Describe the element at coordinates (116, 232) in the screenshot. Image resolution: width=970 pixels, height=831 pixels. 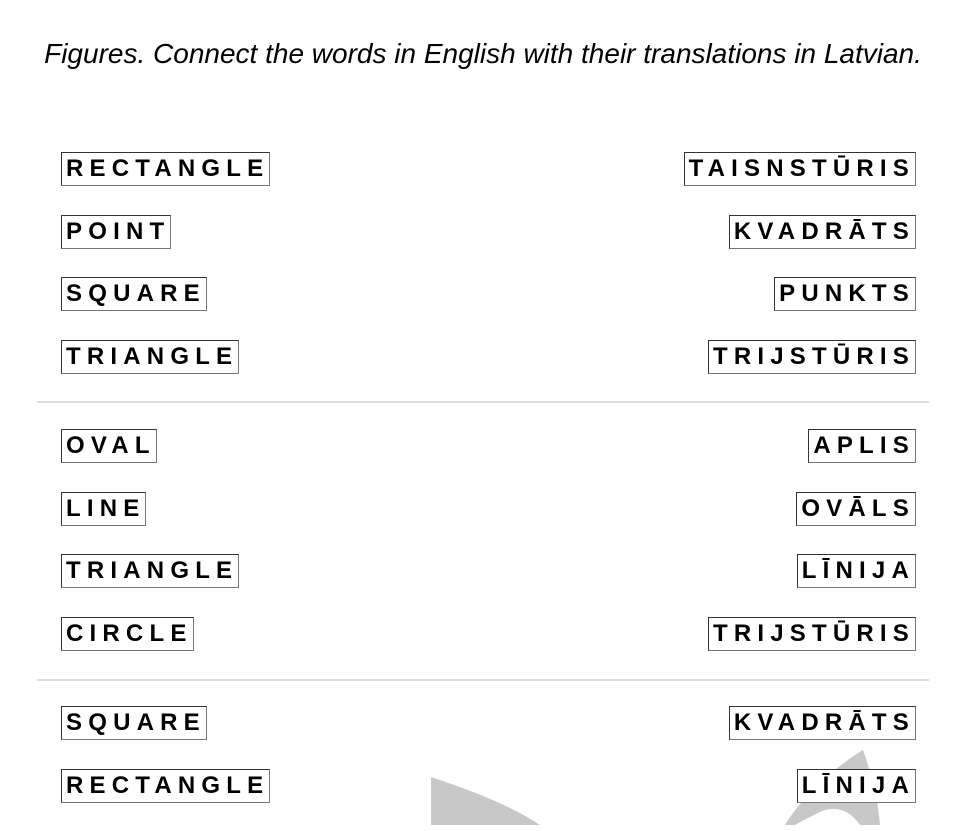
I see `english-word: POINT` at that location.